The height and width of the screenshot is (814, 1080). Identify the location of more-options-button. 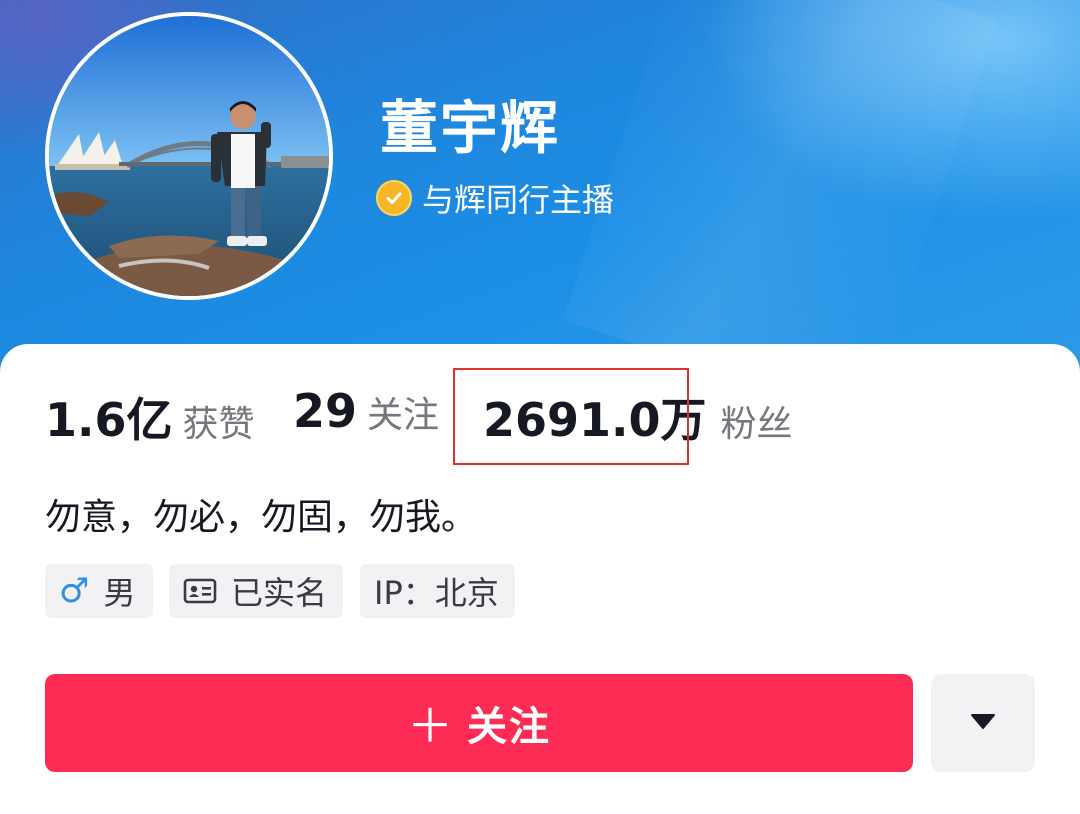
(983, 723).